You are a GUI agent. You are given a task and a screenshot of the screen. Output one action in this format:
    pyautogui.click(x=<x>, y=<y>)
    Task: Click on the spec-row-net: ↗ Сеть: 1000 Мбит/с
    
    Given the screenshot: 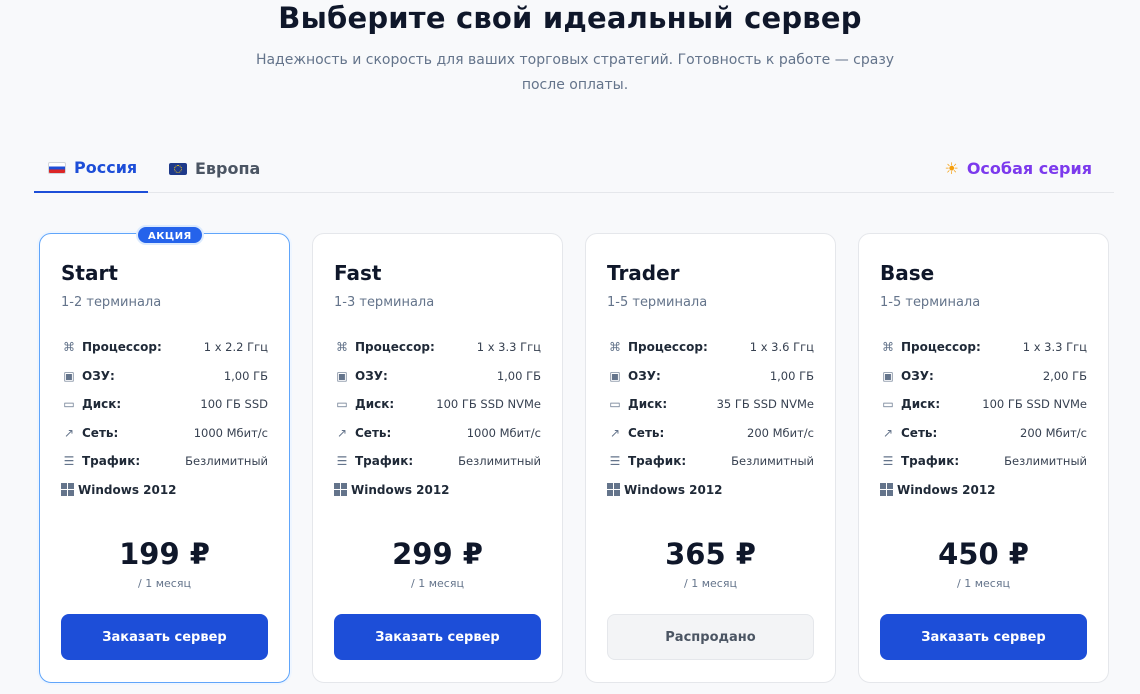 What is the action you would take?
    pyautogui.click(x=437, y=433)
    